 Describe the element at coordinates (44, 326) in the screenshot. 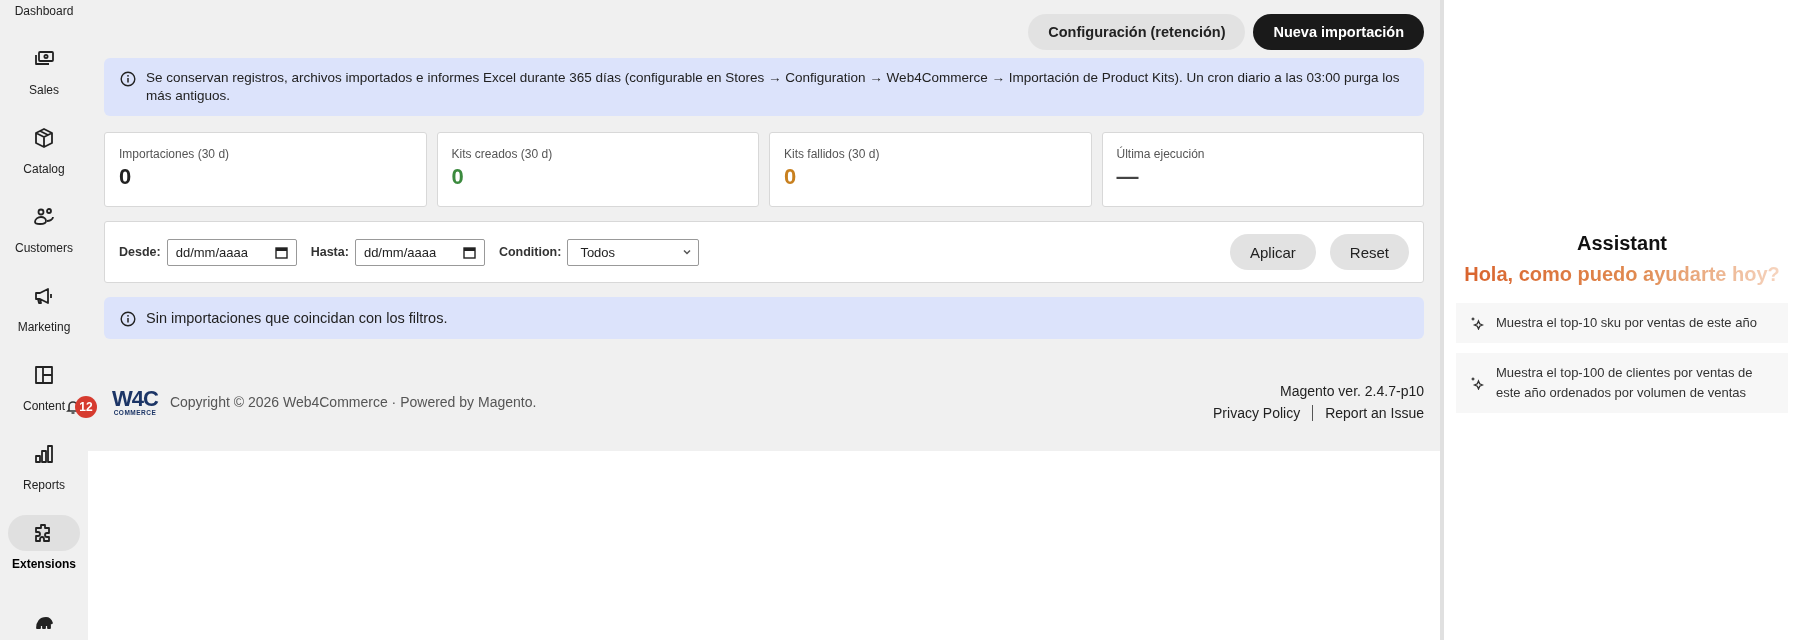

I see `sidebar-label: Marketing` at that location.